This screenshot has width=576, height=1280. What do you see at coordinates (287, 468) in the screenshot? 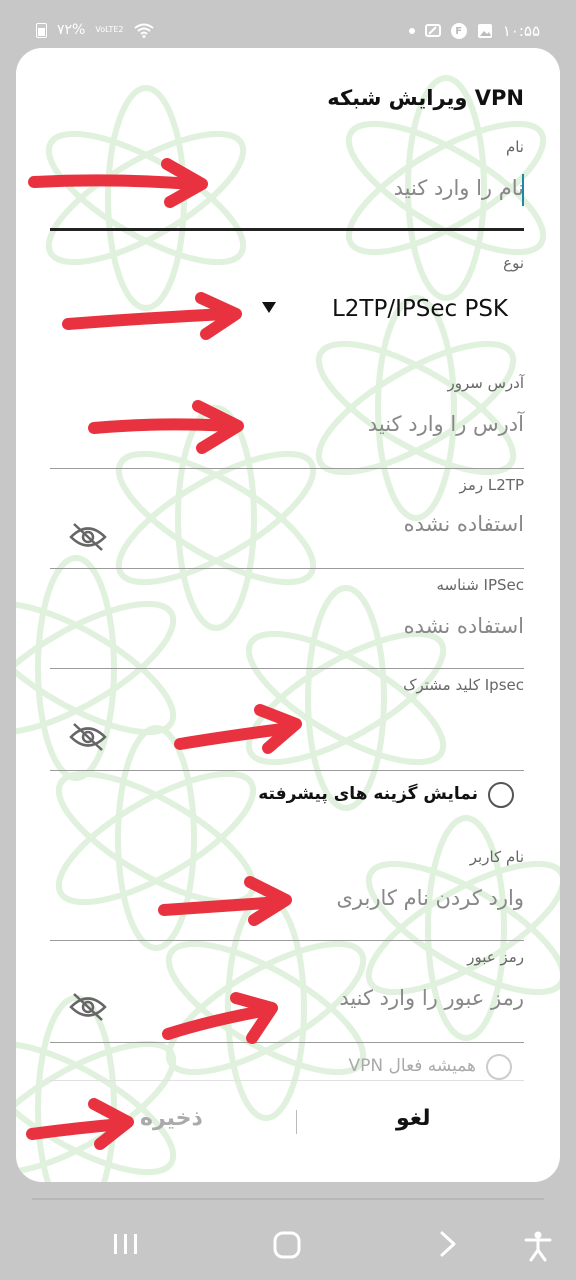
I see `server-input-underline` at bounding box center [287, 468].